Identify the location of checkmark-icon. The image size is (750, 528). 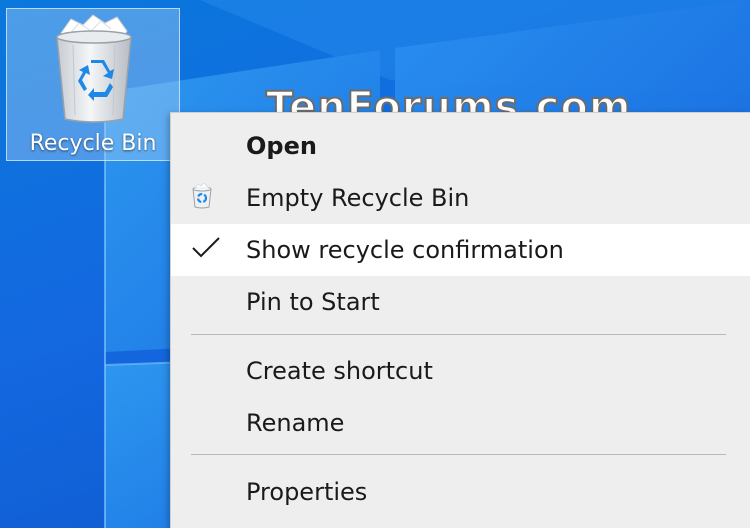
(206, 250).